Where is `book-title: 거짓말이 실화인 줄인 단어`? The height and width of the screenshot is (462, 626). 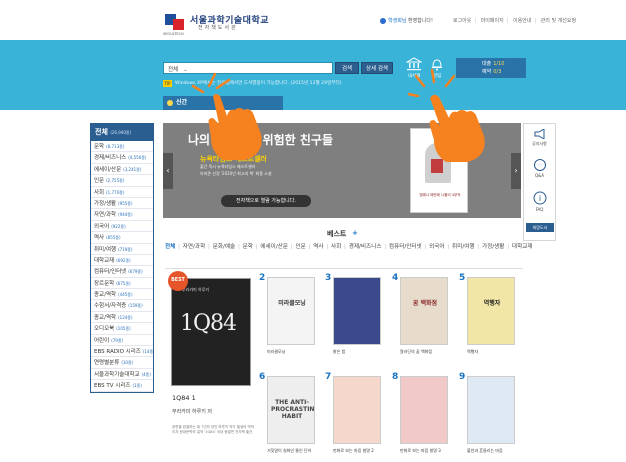
book-title: 거짓말이 실화인 줄인 단어 is located at coordinates (293, 451).